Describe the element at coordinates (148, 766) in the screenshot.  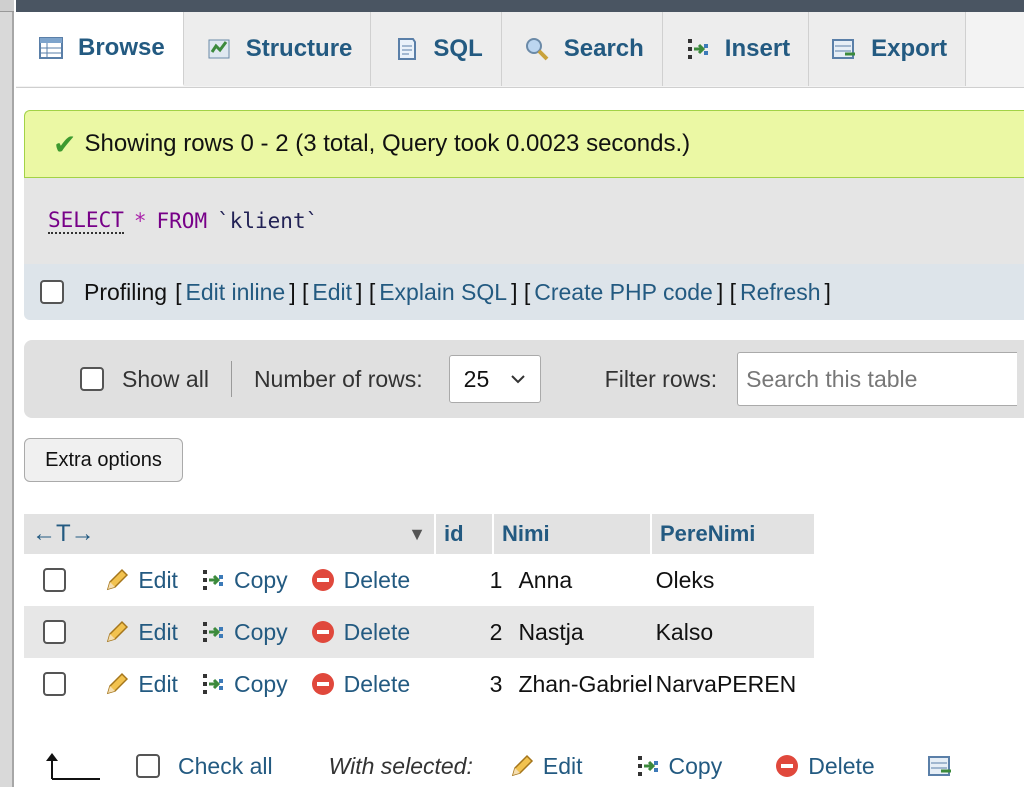
I see `check-all-checkbox` at that location.